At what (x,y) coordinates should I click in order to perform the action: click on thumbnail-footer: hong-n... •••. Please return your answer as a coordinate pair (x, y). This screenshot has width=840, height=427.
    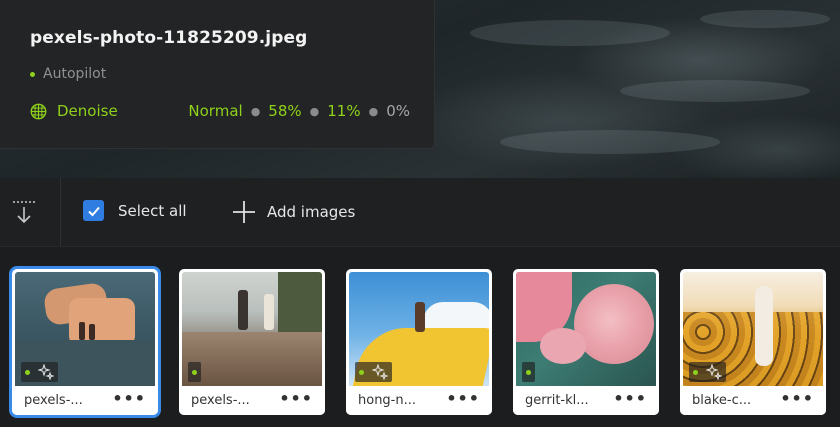
    Looking at the image, I should click on (419, 400).